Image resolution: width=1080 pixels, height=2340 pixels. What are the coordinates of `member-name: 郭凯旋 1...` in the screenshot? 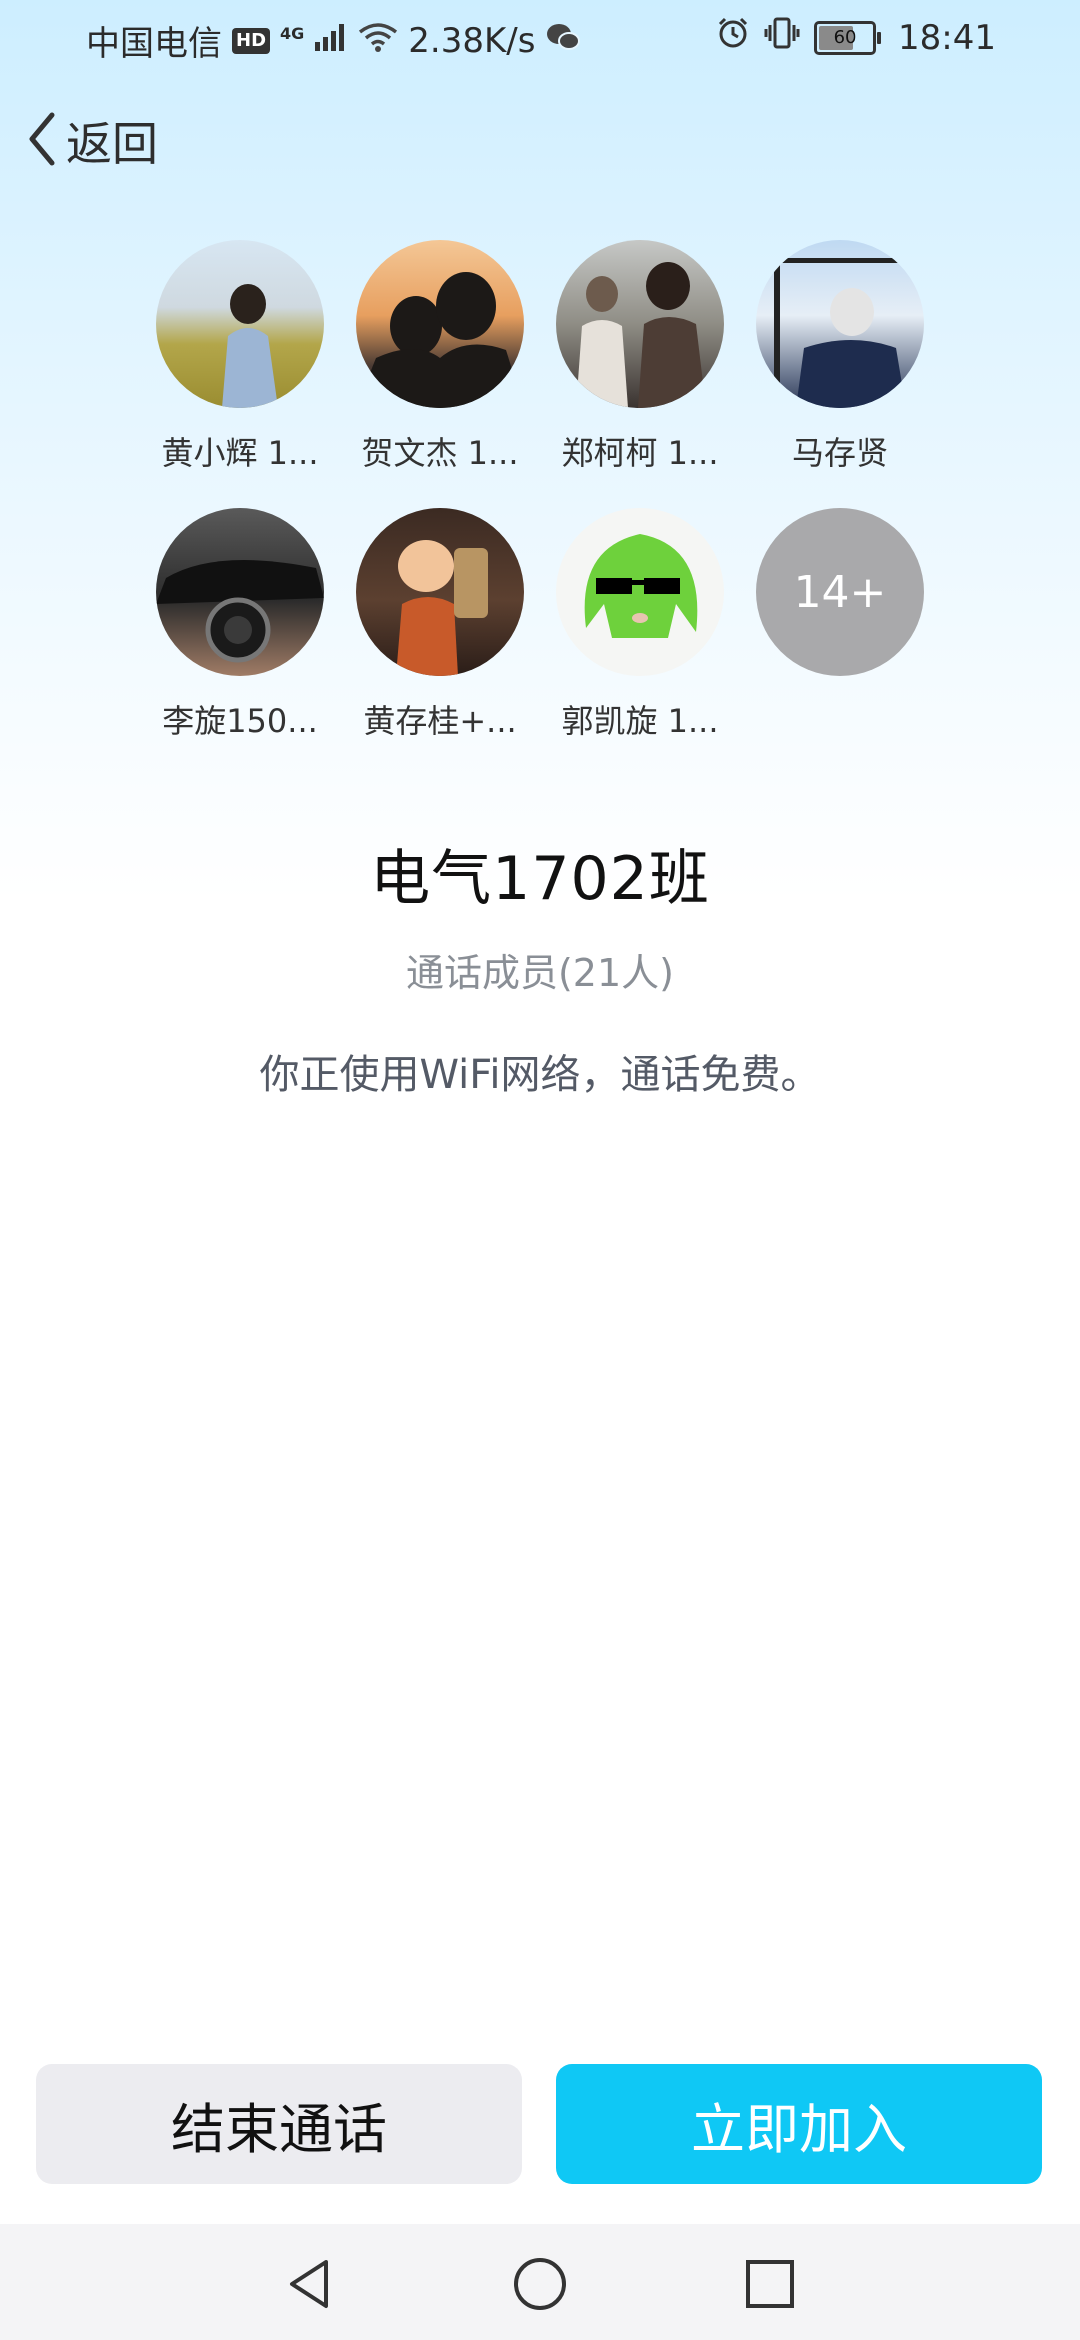 It's located at (640, 721).